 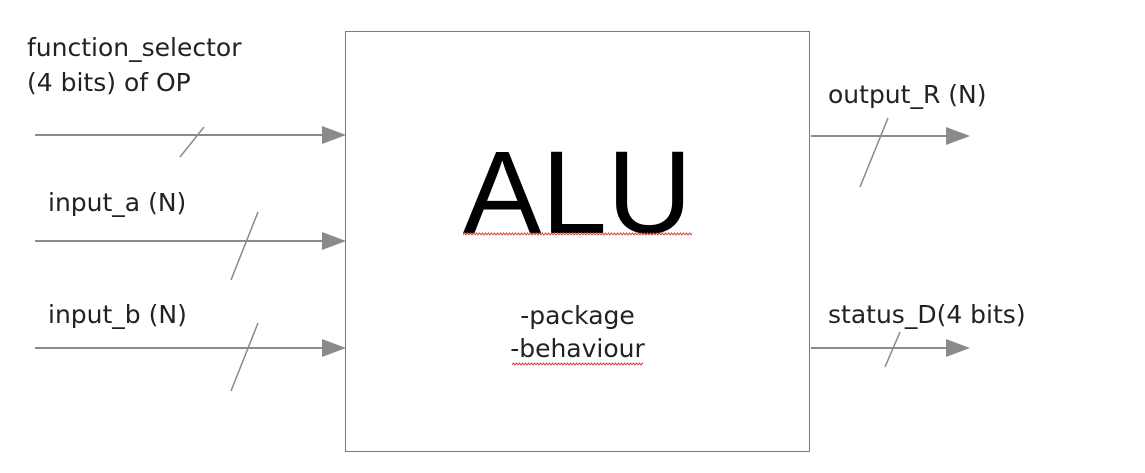 What do you see at coordinates (244, 246) in the screenshot?
I see `input-a-bus-slash` at bounding box center [244, 246].